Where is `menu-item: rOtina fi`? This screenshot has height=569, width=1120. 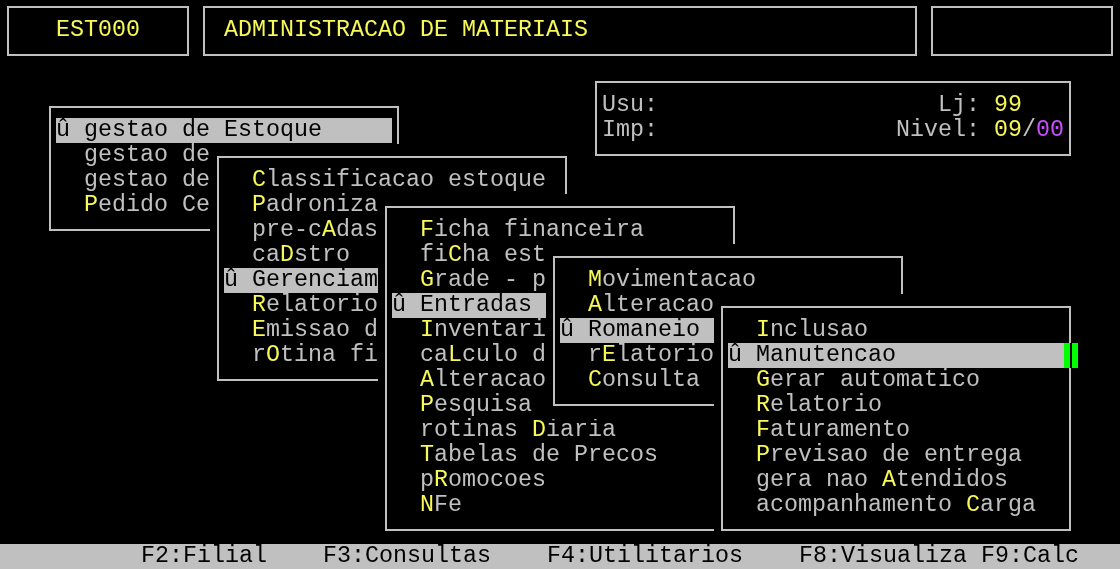
menu-item: rOtina fi is located at coordinates (315, 355).